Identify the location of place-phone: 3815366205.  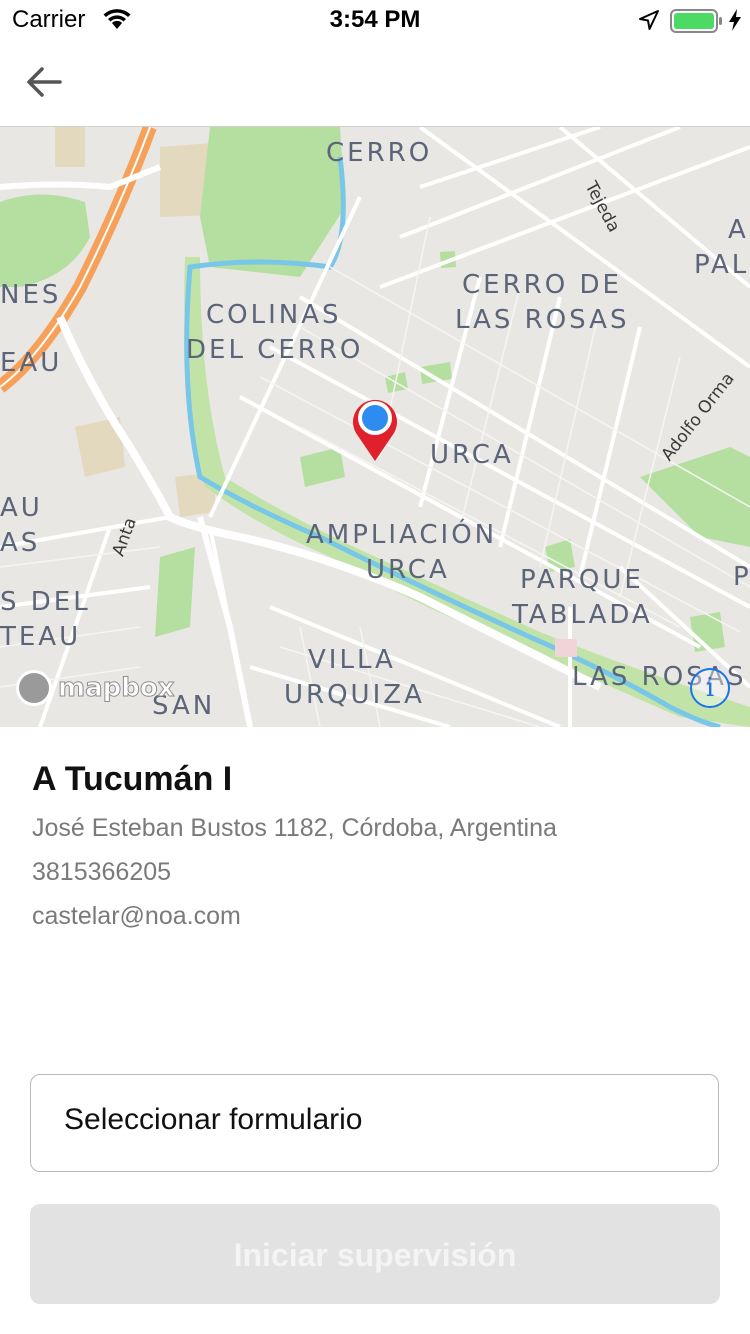
(102, 872).